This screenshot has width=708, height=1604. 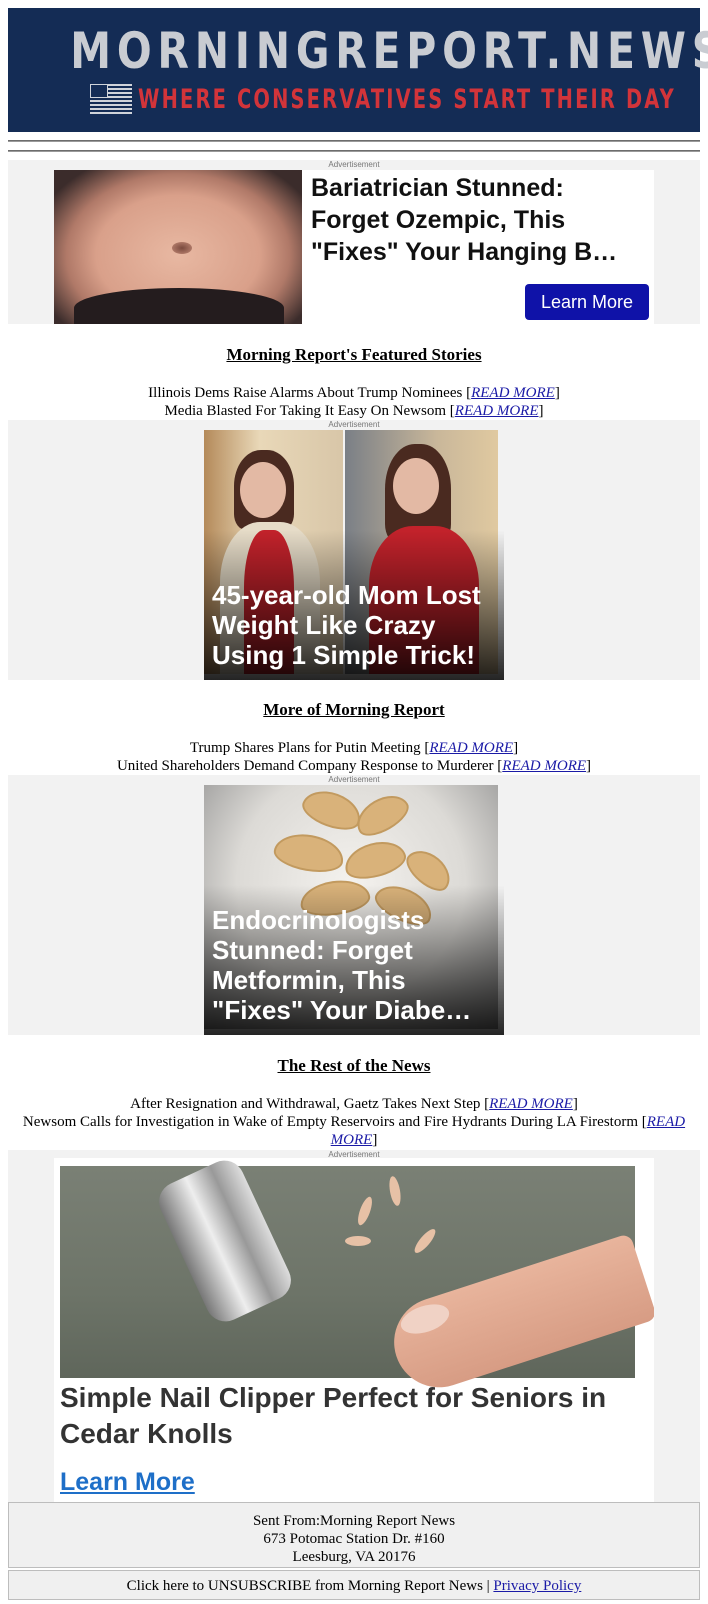 What do you see at coordinates (587, 302) in the screenshot?
I see `learn-more-button: Learn More` at bounding box center [587, 302].